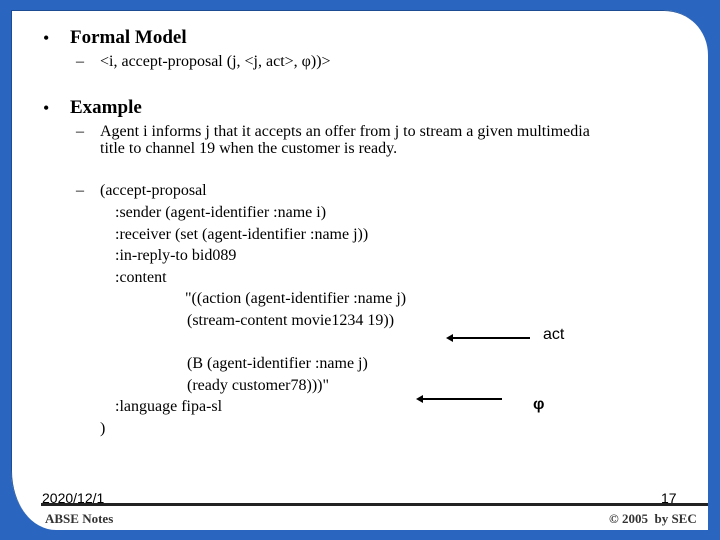  Describe the element at coordinates (103, 428) in the screenshot. I see `code-line: )` at that location.